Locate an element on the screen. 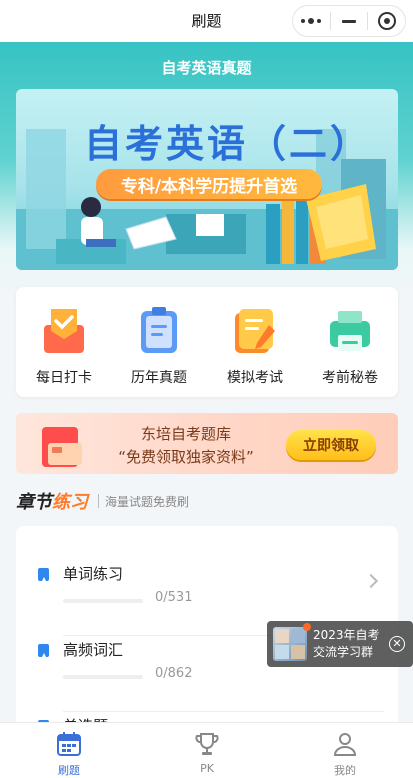 This screenshot has width=413, height=778. promo-headline: 东培自考题库 is located at coordinates (185, 434).